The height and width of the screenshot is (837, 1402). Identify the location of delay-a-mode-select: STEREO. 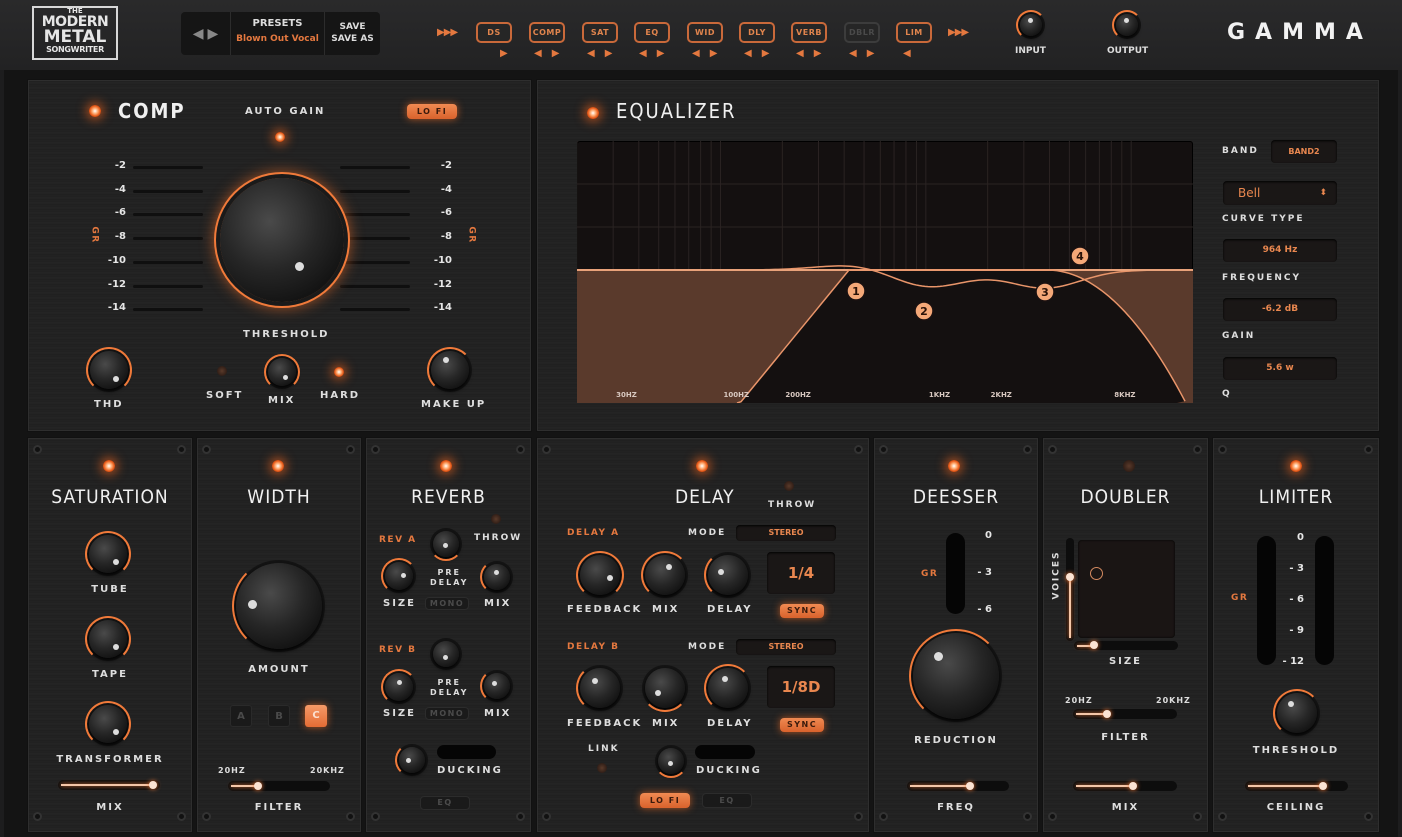
(786, 533).